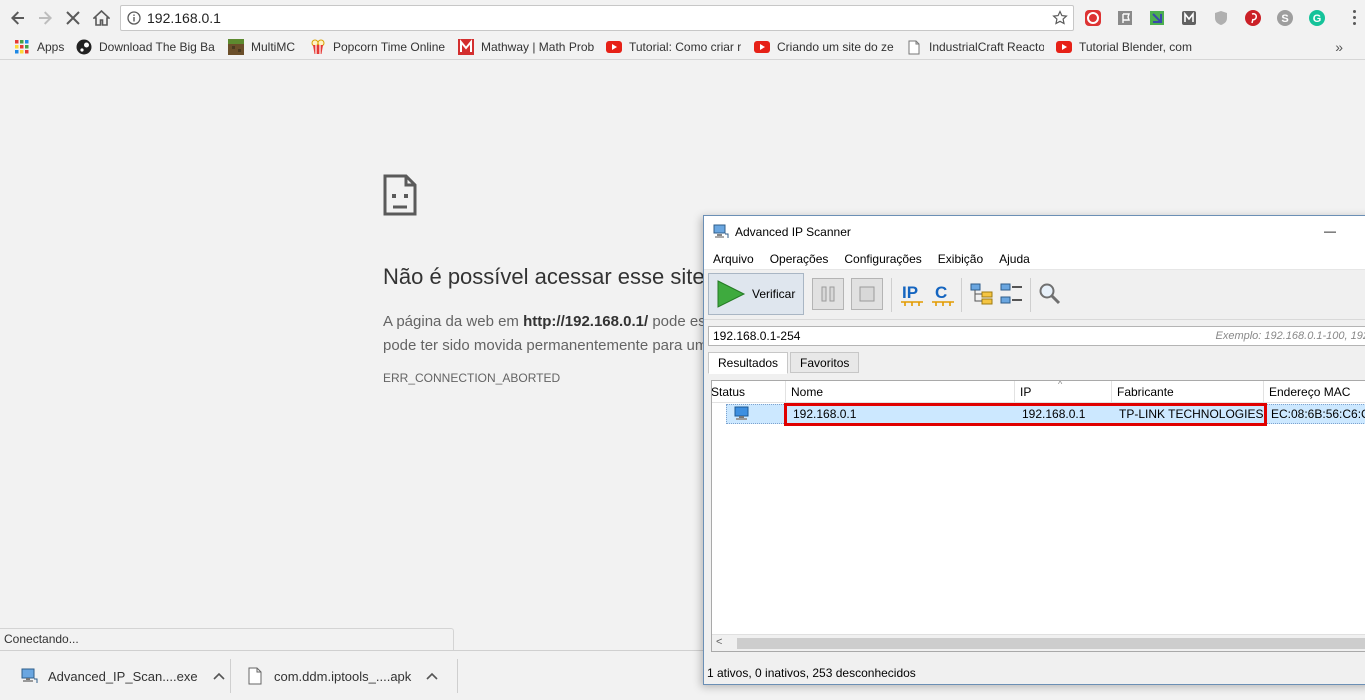 This screenshot has width=1365, height=700. Describe the element at coordinates (914, 47) in the screenshot. I see `page-icon` at that location.